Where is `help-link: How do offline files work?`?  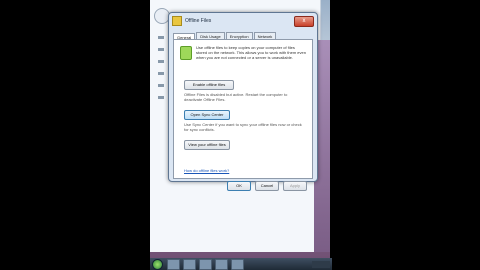
help-link: How do offline files work? is located at coordinates (206, 170).